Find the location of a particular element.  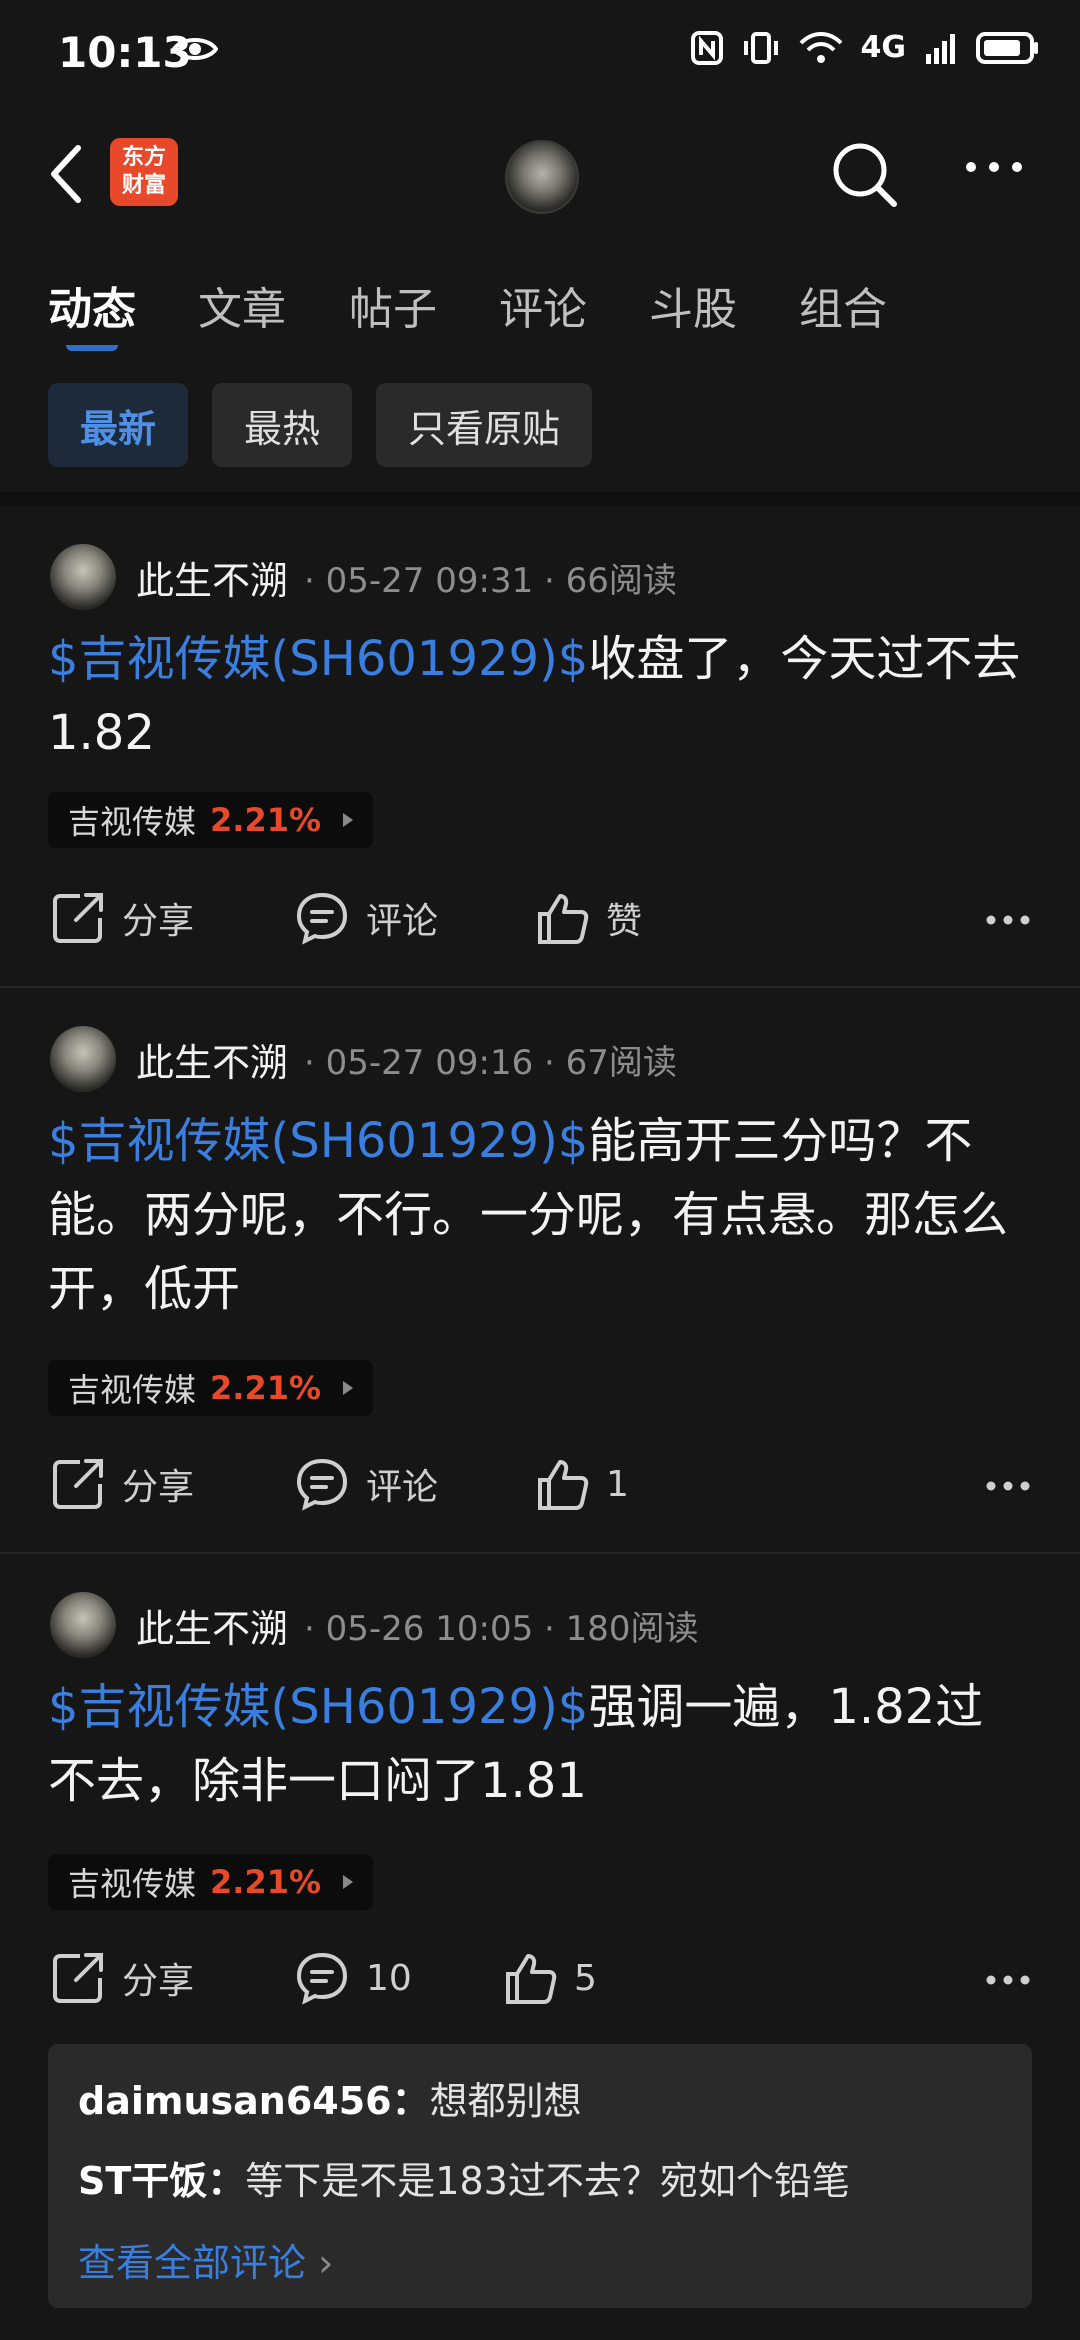

more-options-icon is located at coordinates (994, 167).